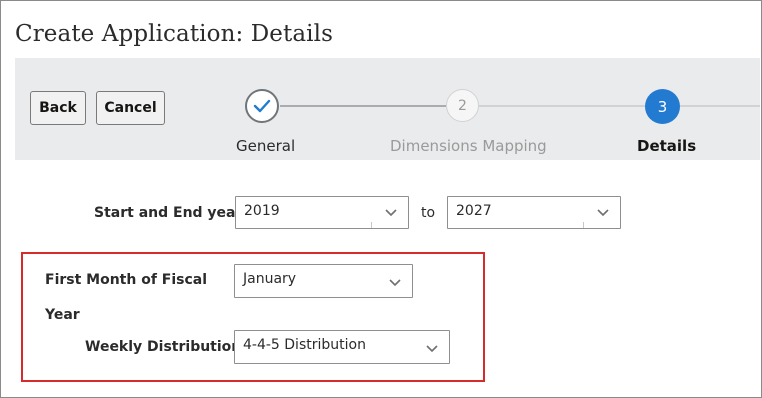  I want to click on first-month-select: January, so click(323, 281).